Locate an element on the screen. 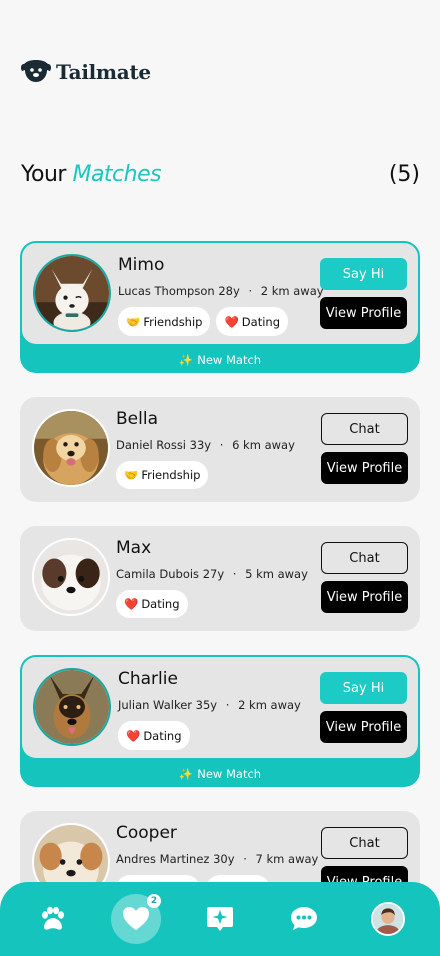 Image resolution: width=440 pixels, height=956 pixels. nav-discover is located at coordinates (220, 919).